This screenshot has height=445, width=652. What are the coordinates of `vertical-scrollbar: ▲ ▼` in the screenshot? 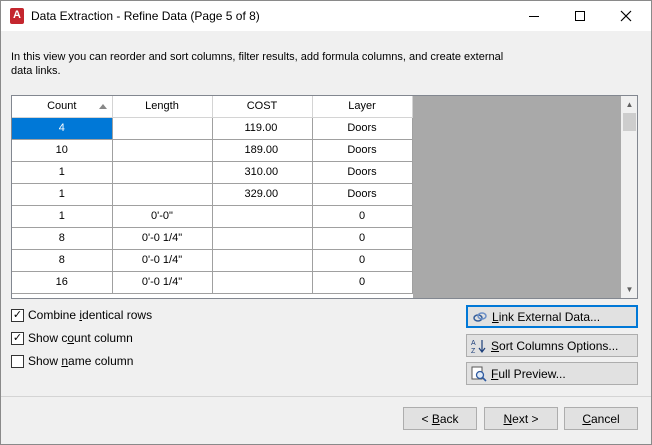 It's located at (629, 197).